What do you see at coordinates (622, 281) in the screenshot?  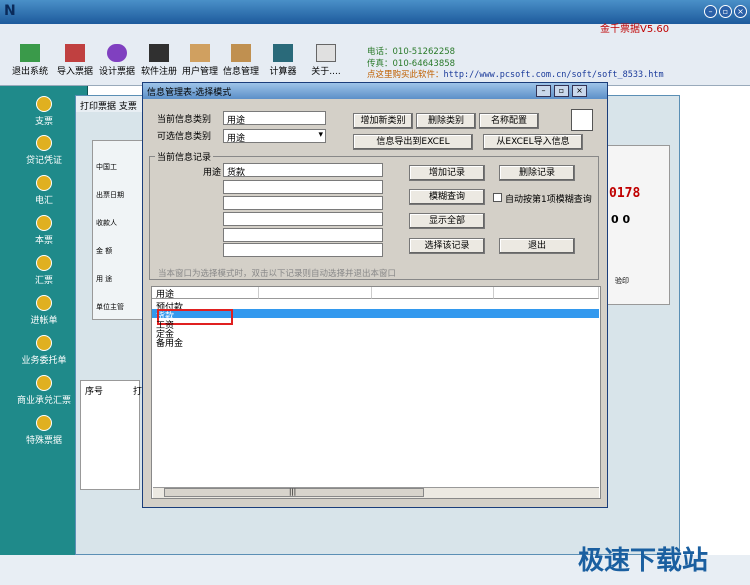 I see `verify-label: 验印` at bounding box center [622, 281].